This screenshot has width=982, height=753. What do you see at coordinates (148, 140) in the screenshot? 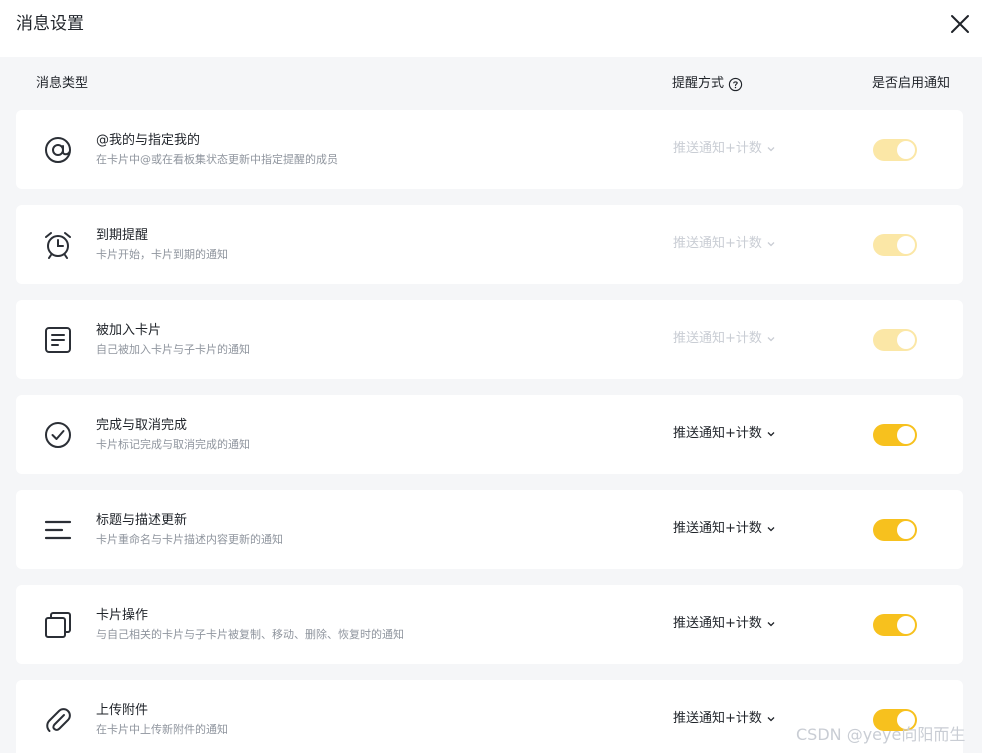
I see `row-title: @我的与指定我的` at bounding box center [148, 140].